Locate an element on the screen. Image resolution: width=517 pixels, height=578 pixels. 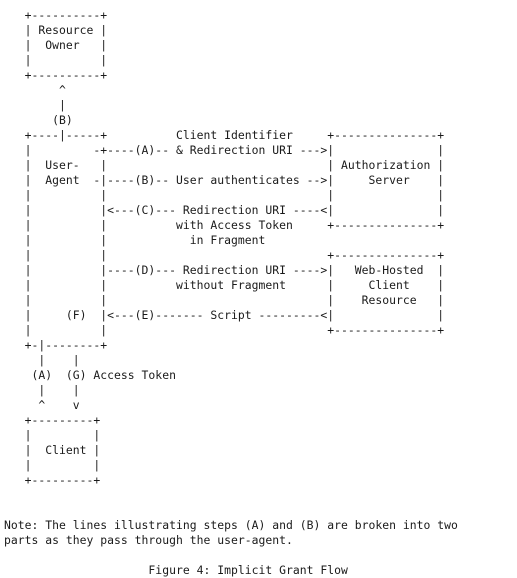
diagram-line: | is located at coordinates (35, 105).